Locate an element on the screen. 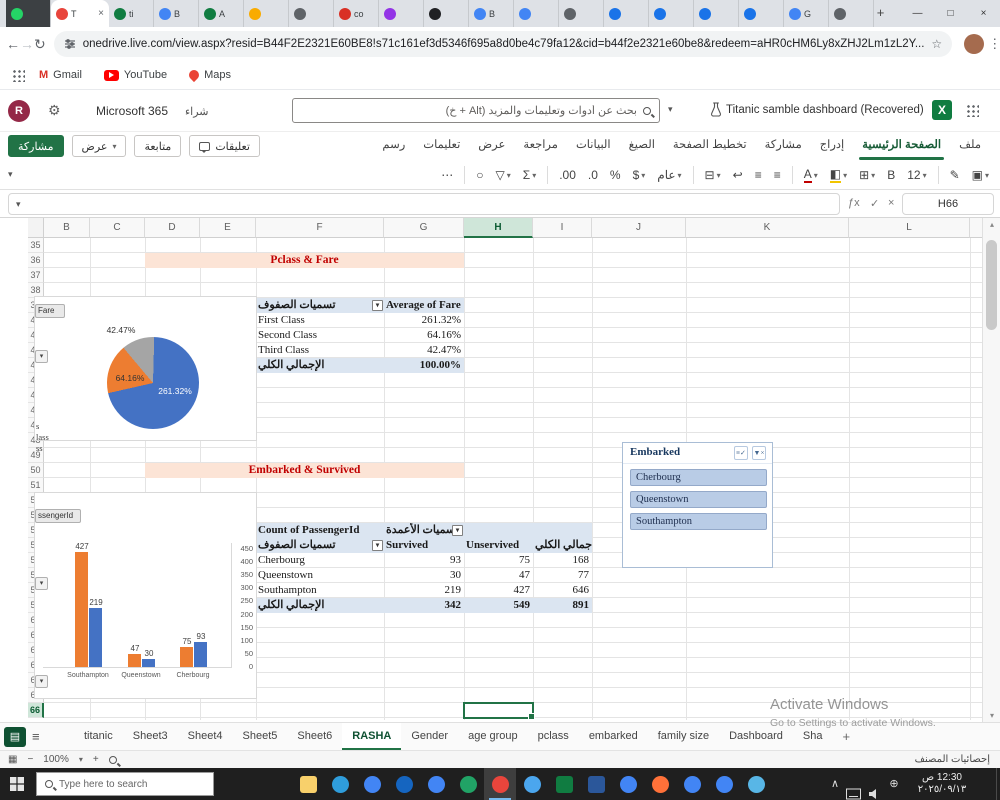 The image size is (1000, 800). bookmark-star-icon: ☆ is located at coordinates (936, 44).